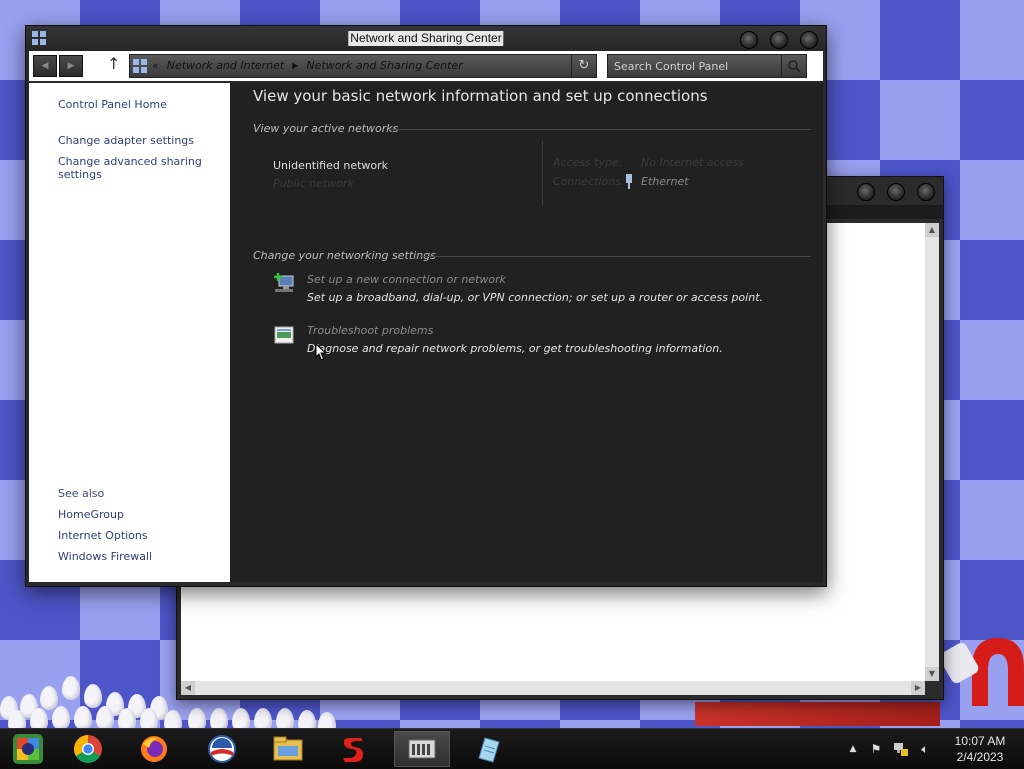  What do you see at coordinates (222, 749) in the screenshot?
I see `obama-logo-icon` at bounding box center [222, 749].